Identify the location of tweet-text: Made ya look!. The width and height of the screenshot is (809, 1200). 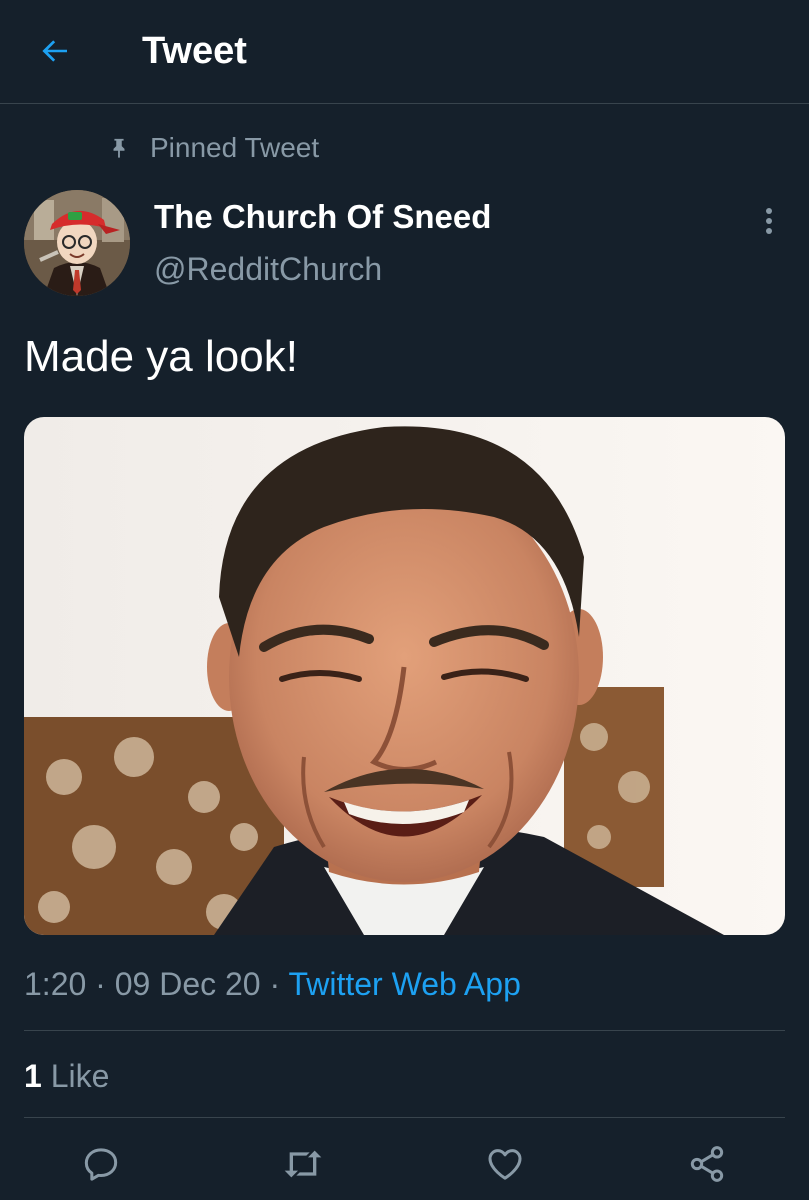
(161, 356).